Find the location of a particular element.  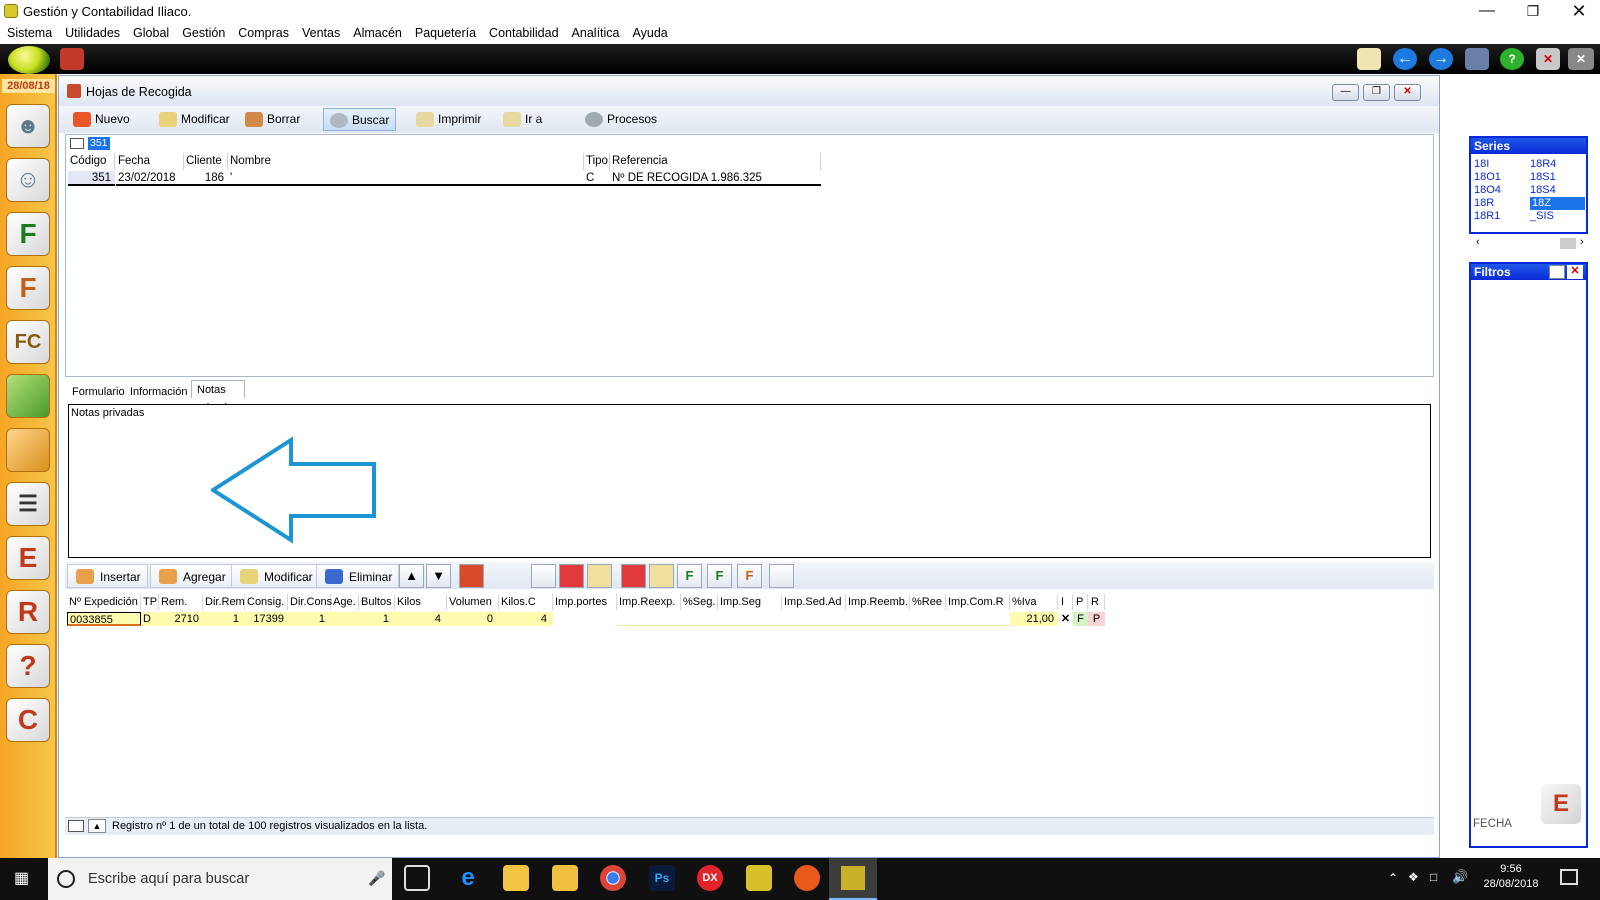

imprimir-button: Imprimir is located at coordinates (448, 119).